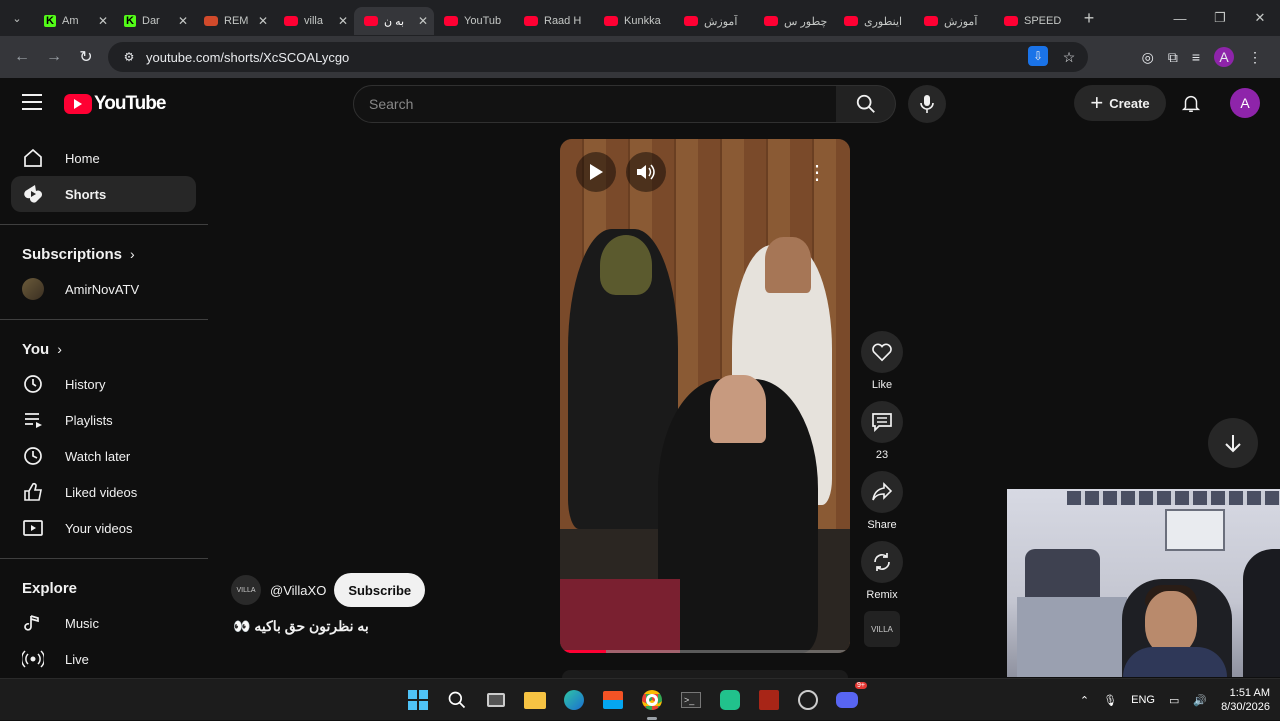 Image resolution: width=1280 pixels, height=721 pixels. What do you see at coordinates (817, 172) in the screenshot?
I see `more-options-button: ⋮` at bounding box center [817, 172].